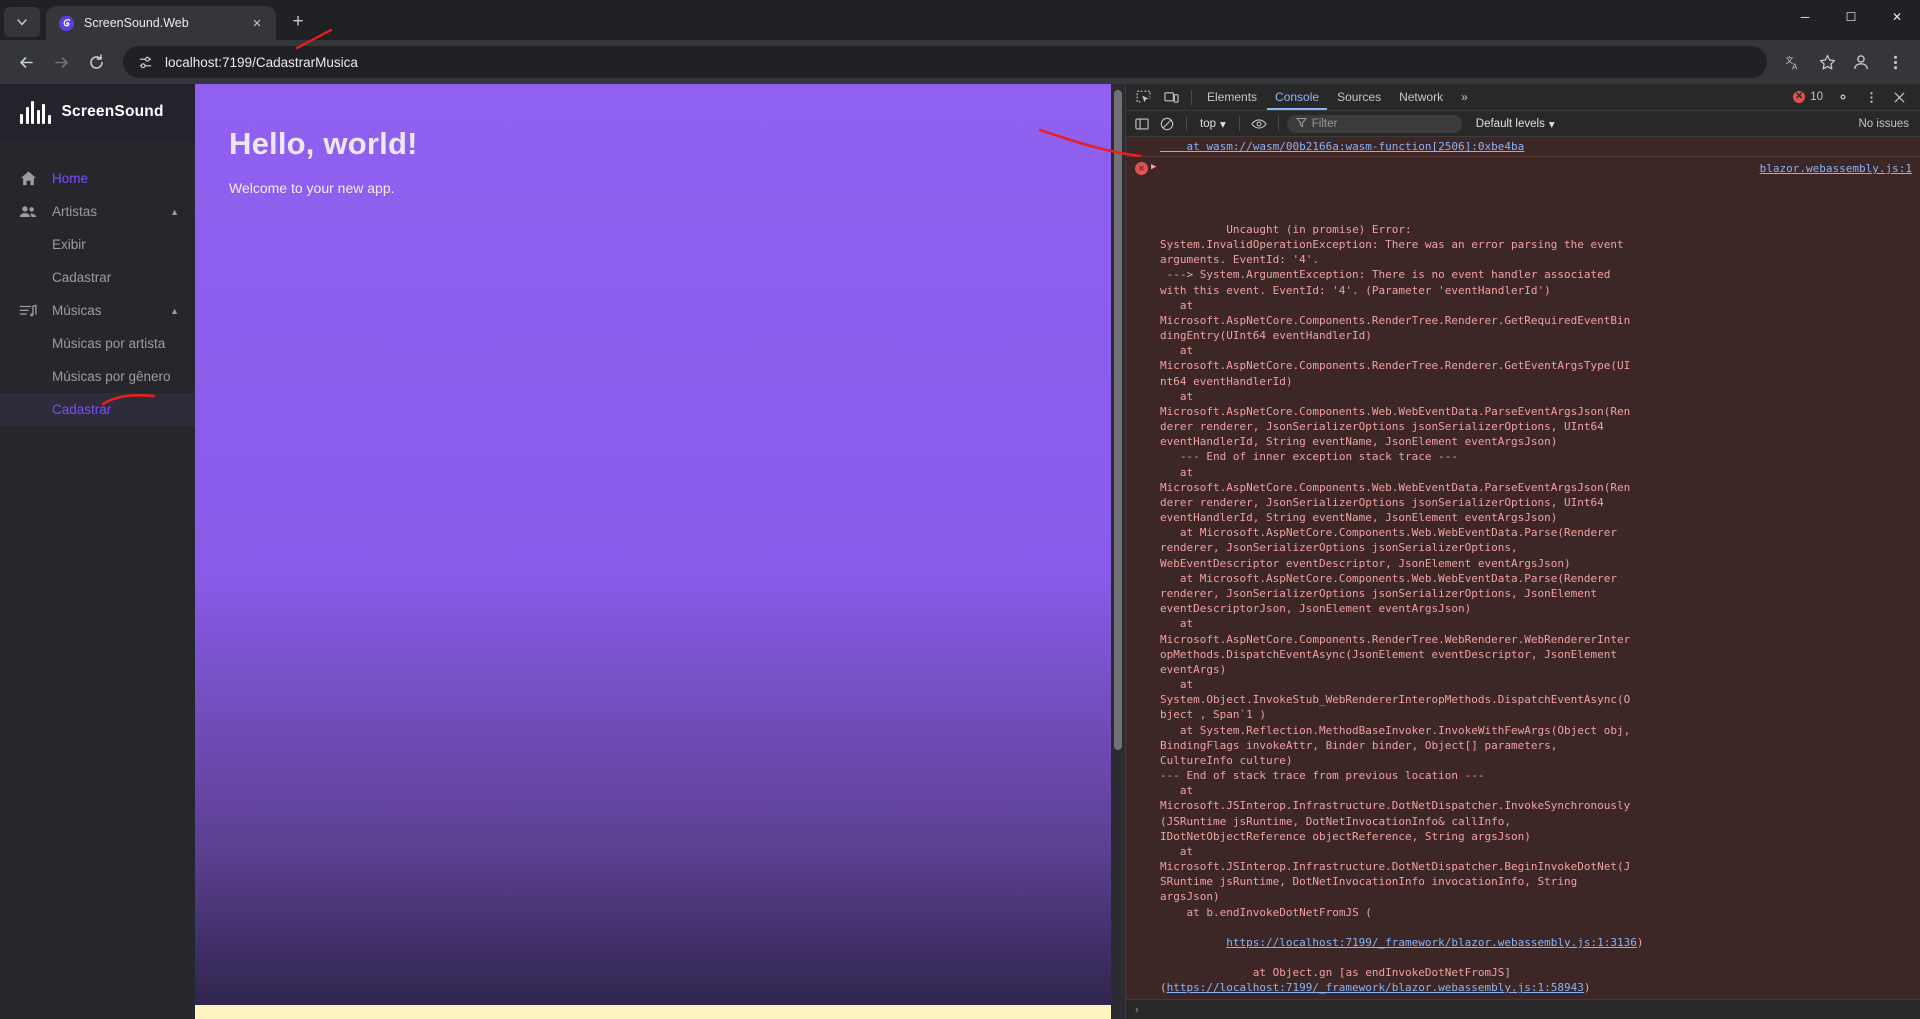 This screenshot has height=1019, width=1920. I want to click on new-tab-button: +, so click(298, 22).